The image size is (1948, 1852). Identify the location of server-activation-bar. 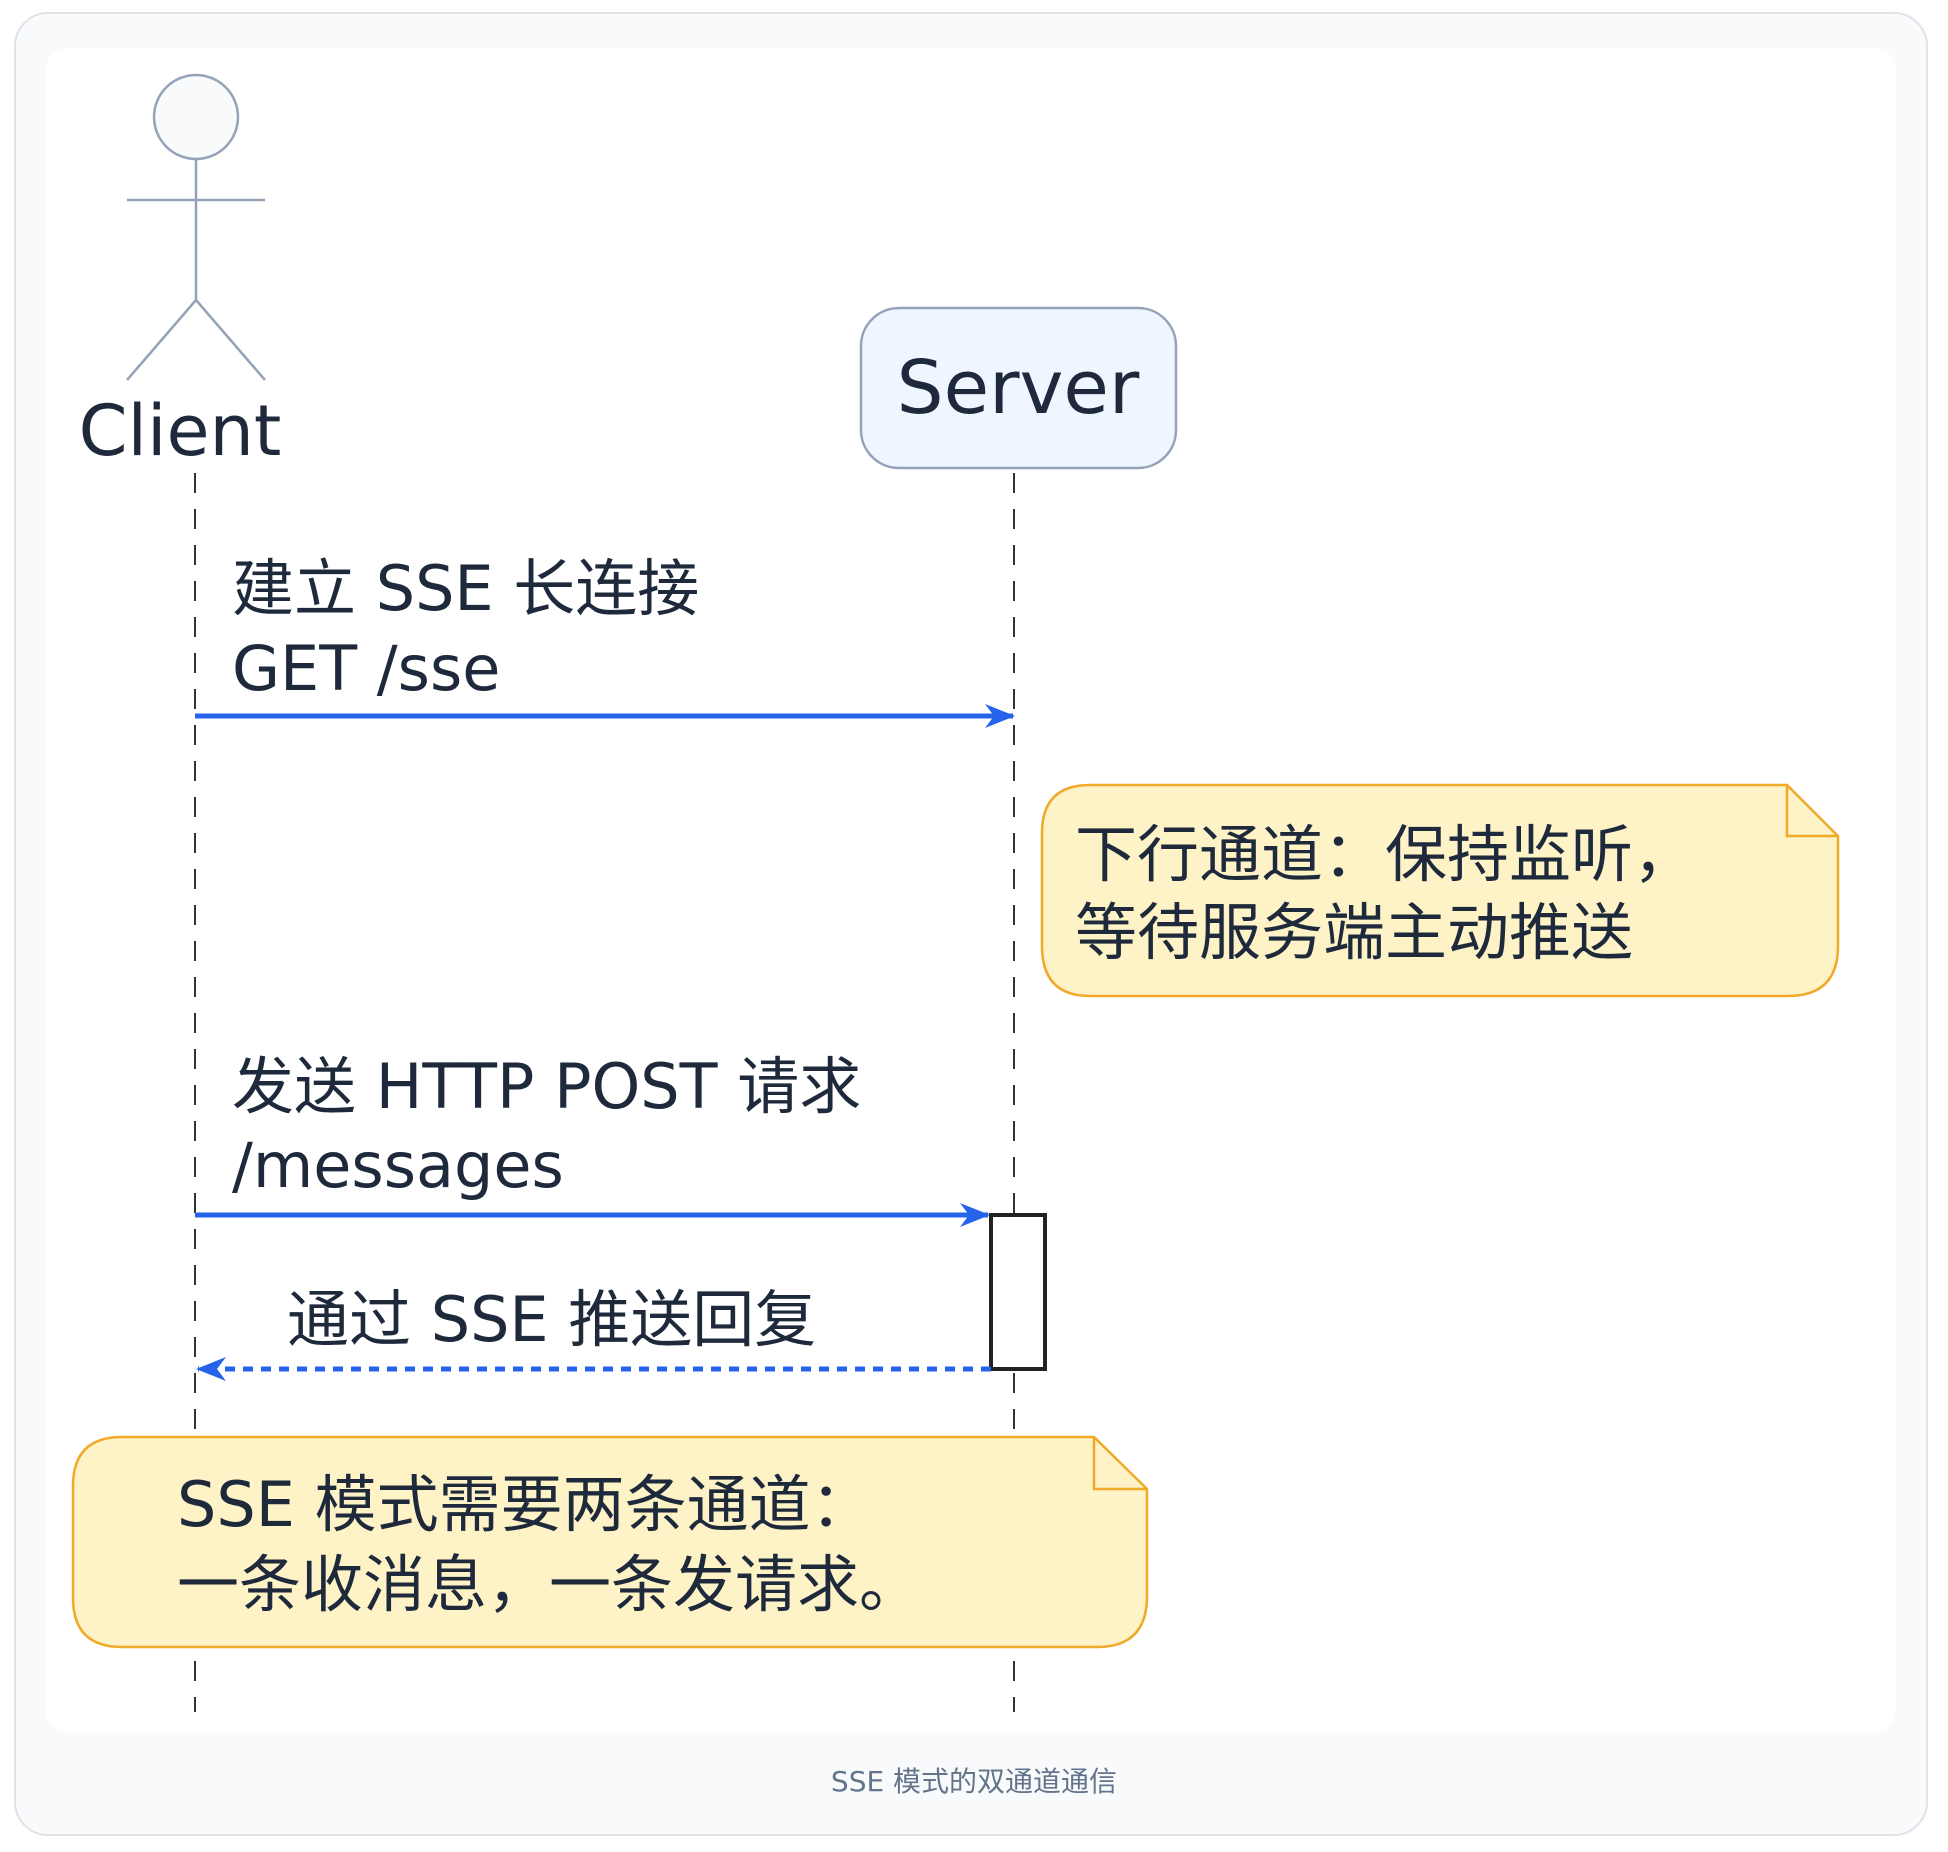
(1018, 1292).